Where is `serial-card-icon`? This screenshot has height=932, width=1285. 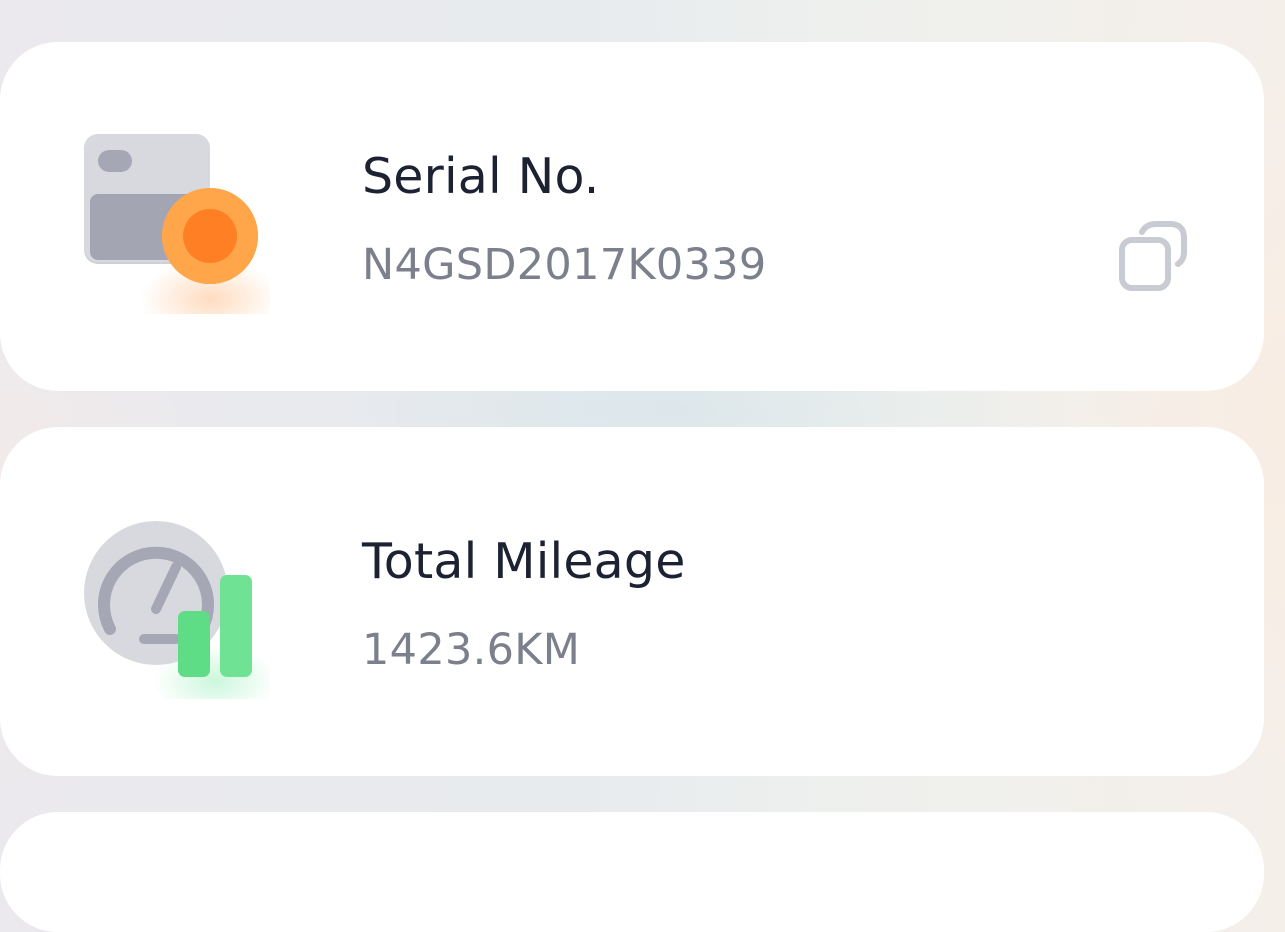
serial-card-icon is located at coordinates (175, 224).